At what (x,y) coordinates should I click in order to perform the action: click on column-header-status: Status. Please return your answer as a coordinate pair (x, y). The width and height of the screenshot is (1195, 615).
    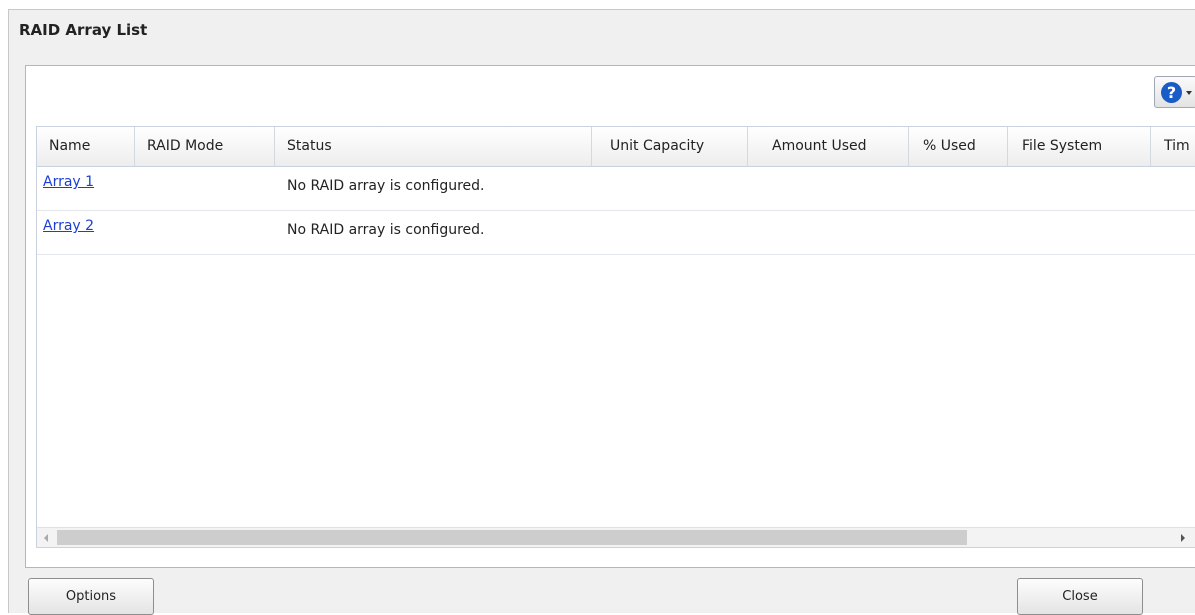
    Looking at the image, I should click on (433, 146).